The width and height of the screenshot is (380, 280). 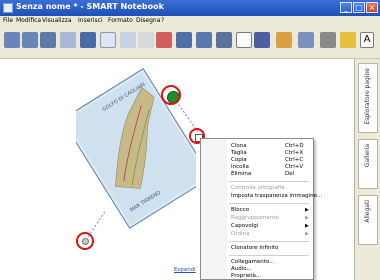 What do you see at coordinates (239, 160) in the screenshot?
I see `menu-copia: Copia` at bounding box center [239, 160].